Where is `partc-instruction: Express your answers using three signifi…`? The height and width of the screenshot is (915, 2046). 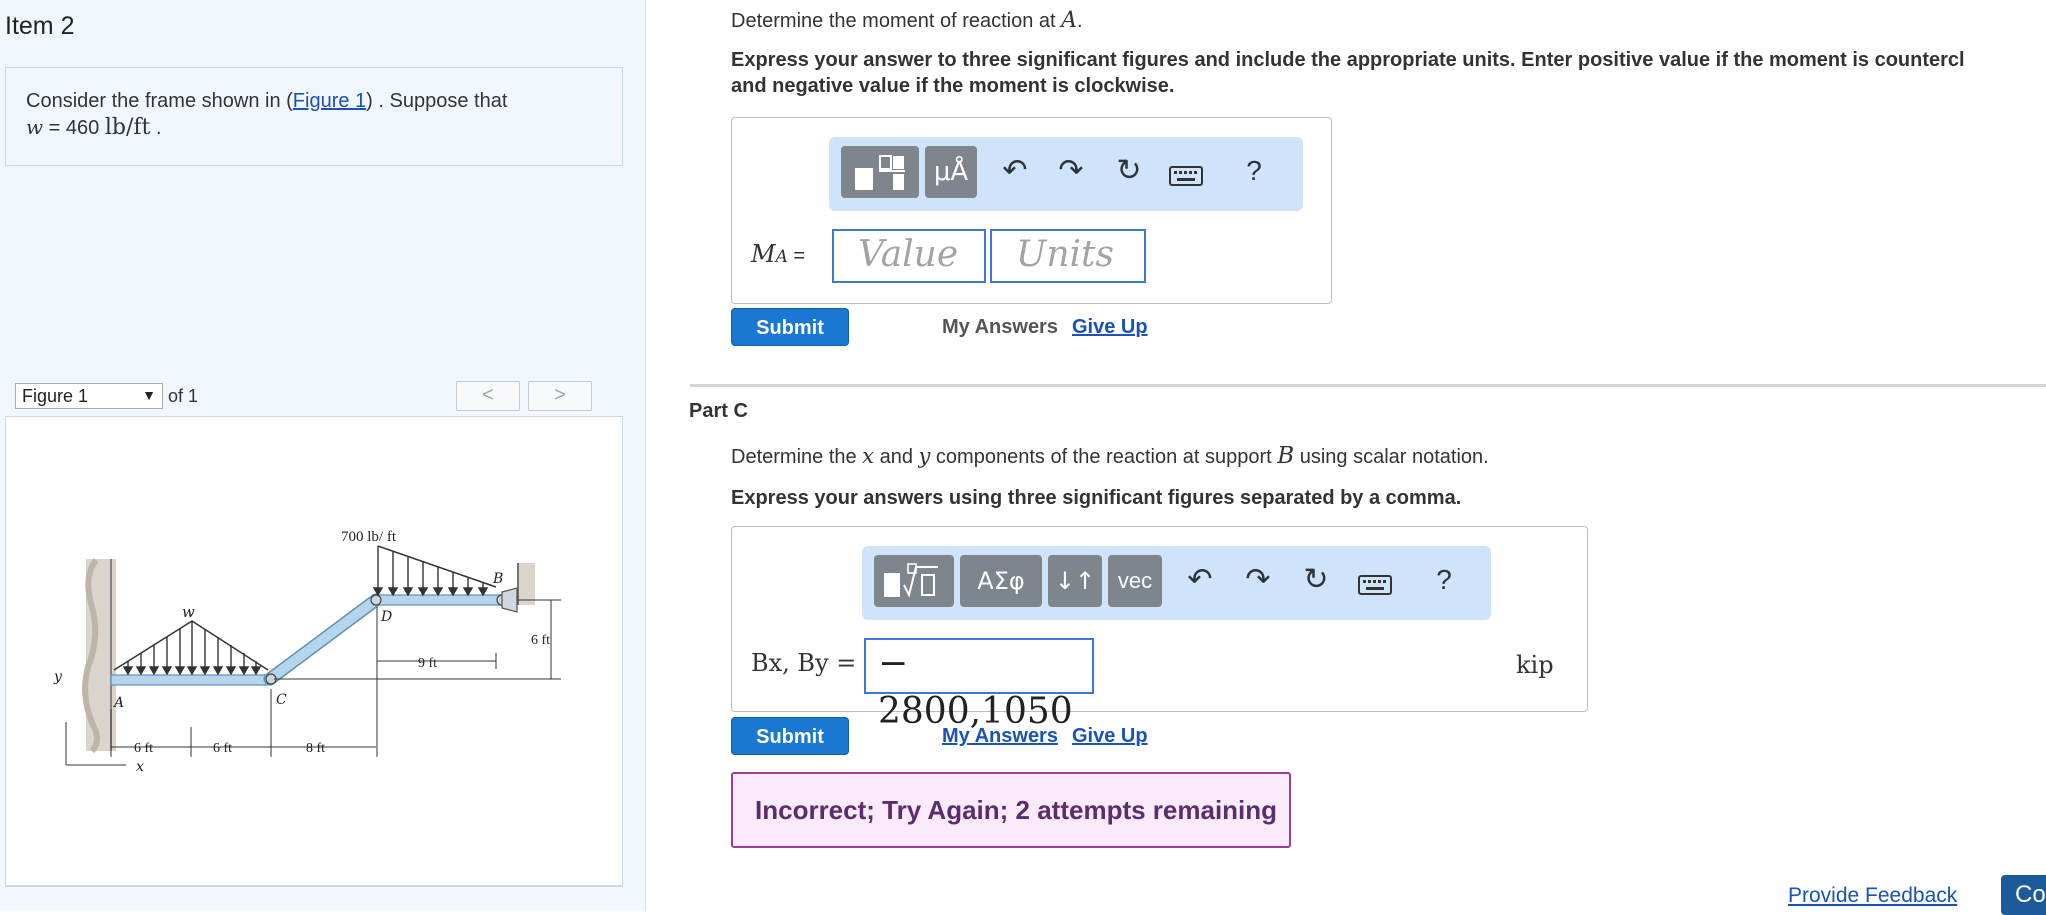 partc-instruction: Express your answers using three signifi… is located at coordinates (1096, 498).